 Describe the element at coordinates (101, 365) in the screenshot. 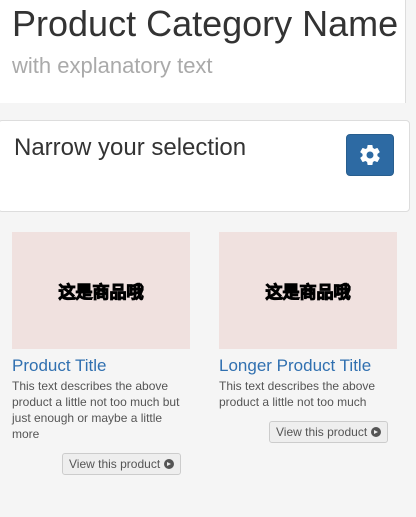

I see `product-title-link: Product Title` at that location.